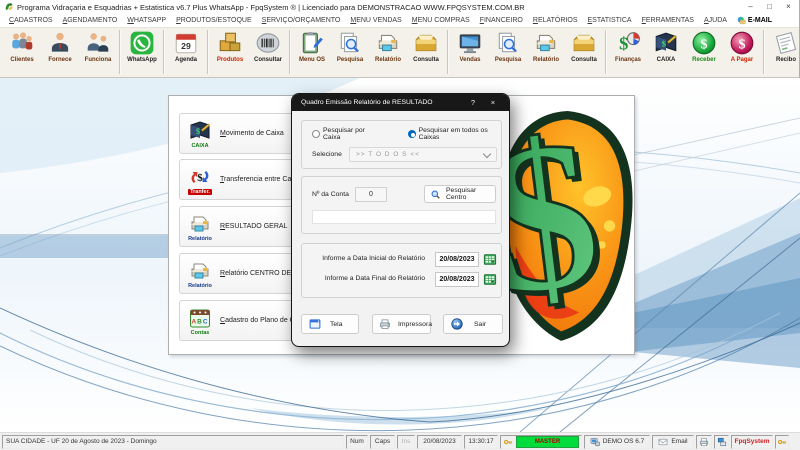 The width and height of the screenshot is (800, 450). Describe the element at coordinates (454, 134) in the screenshot. I see `radio-pesquisar-todos-caixas: Pesquisar em todos os Caixas` at that location.